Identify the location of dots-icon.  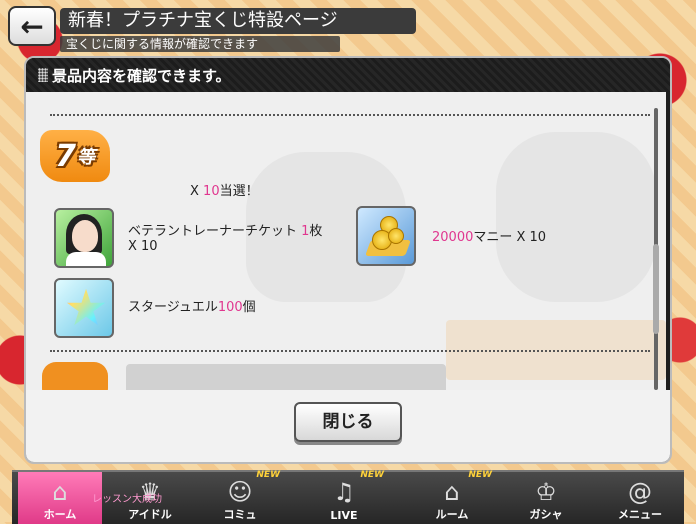
(43, 75).